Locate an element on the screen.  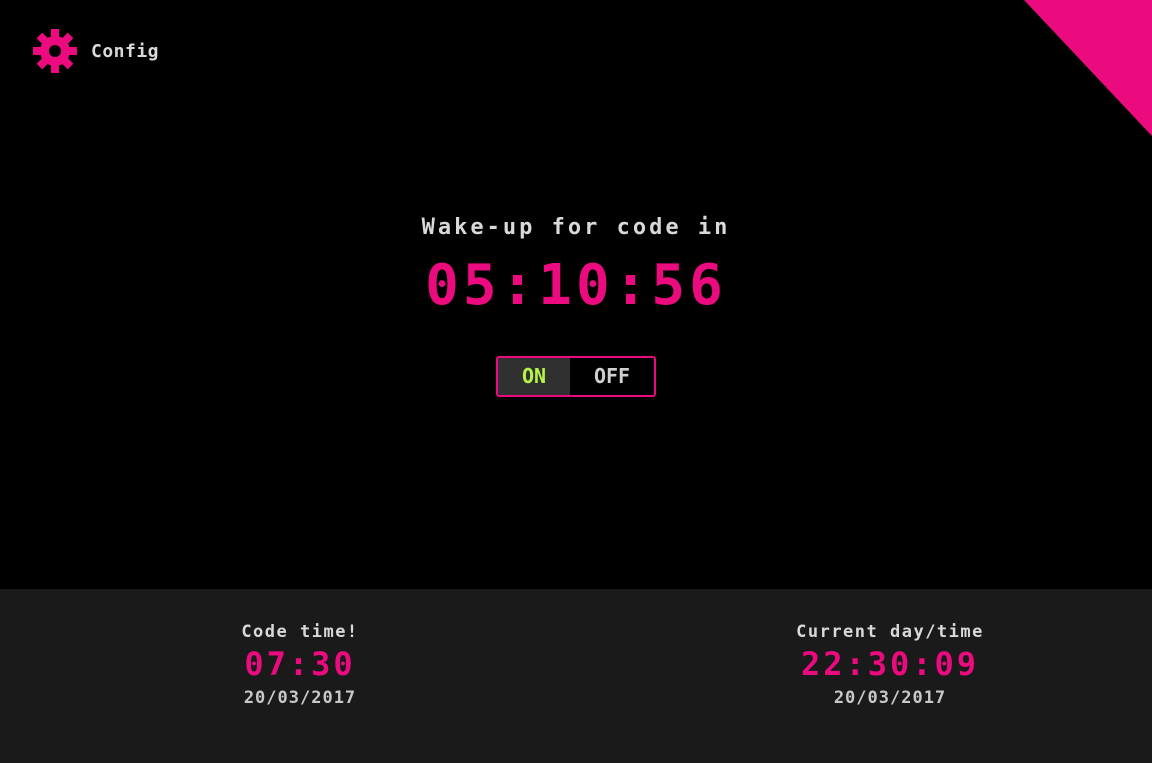
code-time-value: 07:30 is located at coordinates (300, 664).